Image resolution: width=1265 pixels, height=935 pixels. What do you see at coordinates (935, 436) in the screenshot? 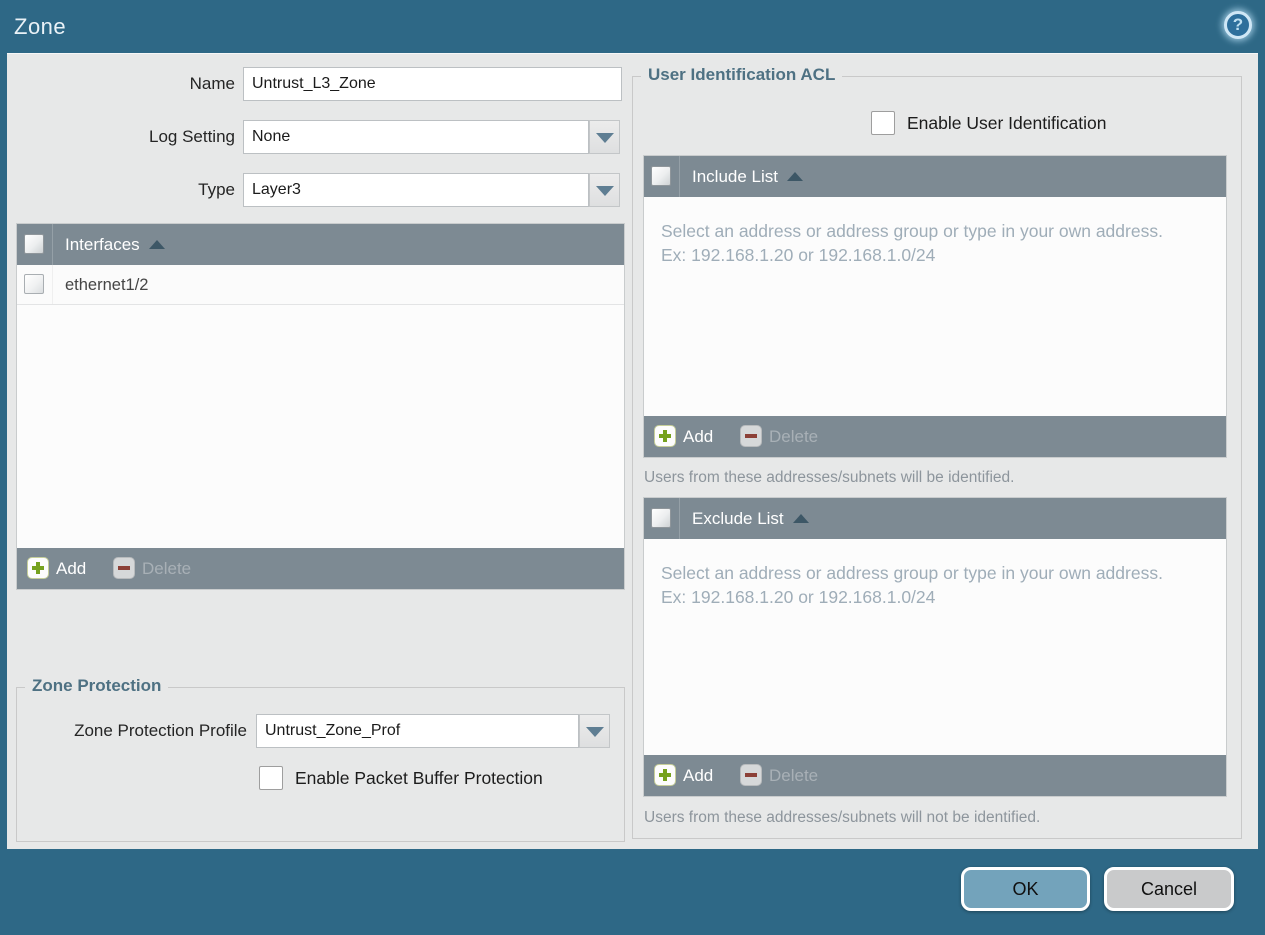
I see `include-list-toolbar: Add Delete` at bounding box center [935, 436].